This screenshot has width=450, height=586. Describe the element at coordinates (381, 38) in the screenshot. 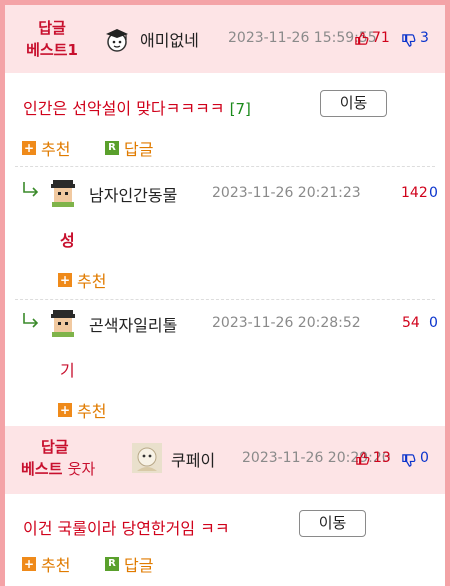

I see `upvote-count: 71` at that location.